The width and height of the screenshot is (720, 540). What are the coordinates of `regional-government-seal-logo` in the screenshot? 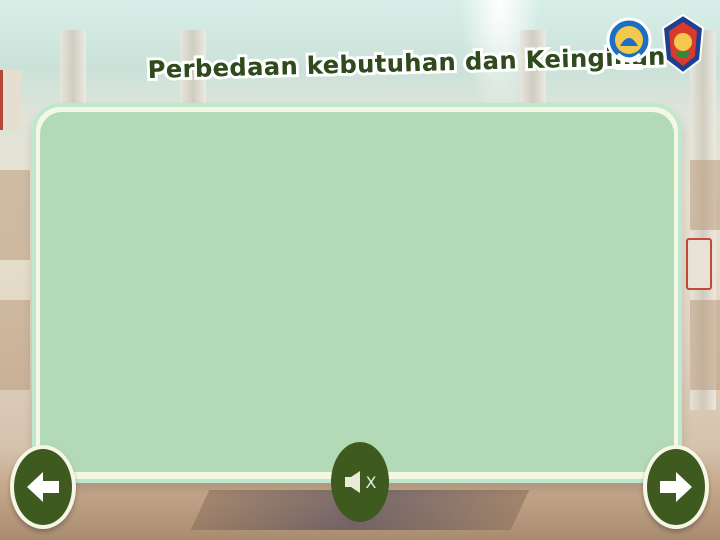 It's located at (683, 44).